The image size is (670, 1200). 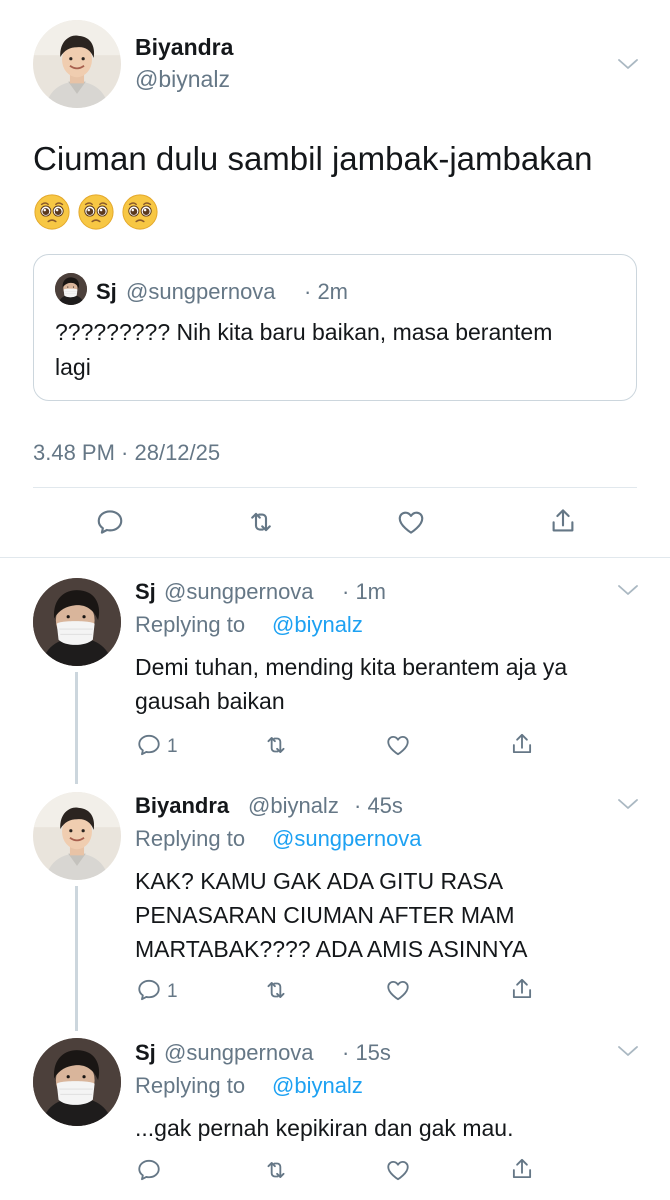 I want to click on reply-text-line: MARTABAK???? ADA AMIS ASINNYA, so click(x=331, y=949).